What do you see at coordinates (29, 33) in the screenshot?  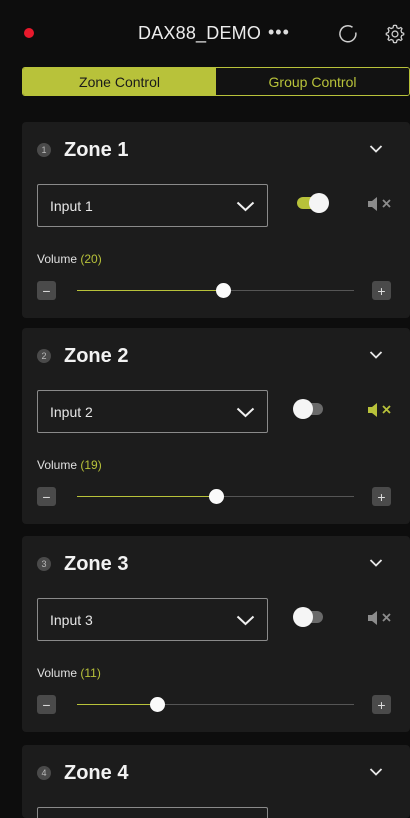 I see `connection-status-dot` at bounding box center [29, 33].